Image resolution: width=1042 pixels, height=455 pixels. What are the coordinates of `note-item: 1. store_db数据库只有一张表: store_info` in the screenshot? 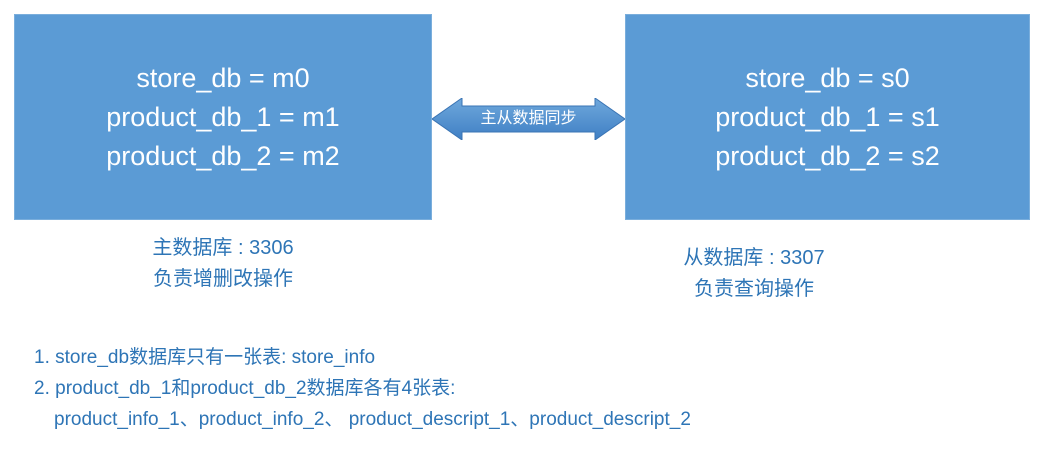 It's located at (205, 357).